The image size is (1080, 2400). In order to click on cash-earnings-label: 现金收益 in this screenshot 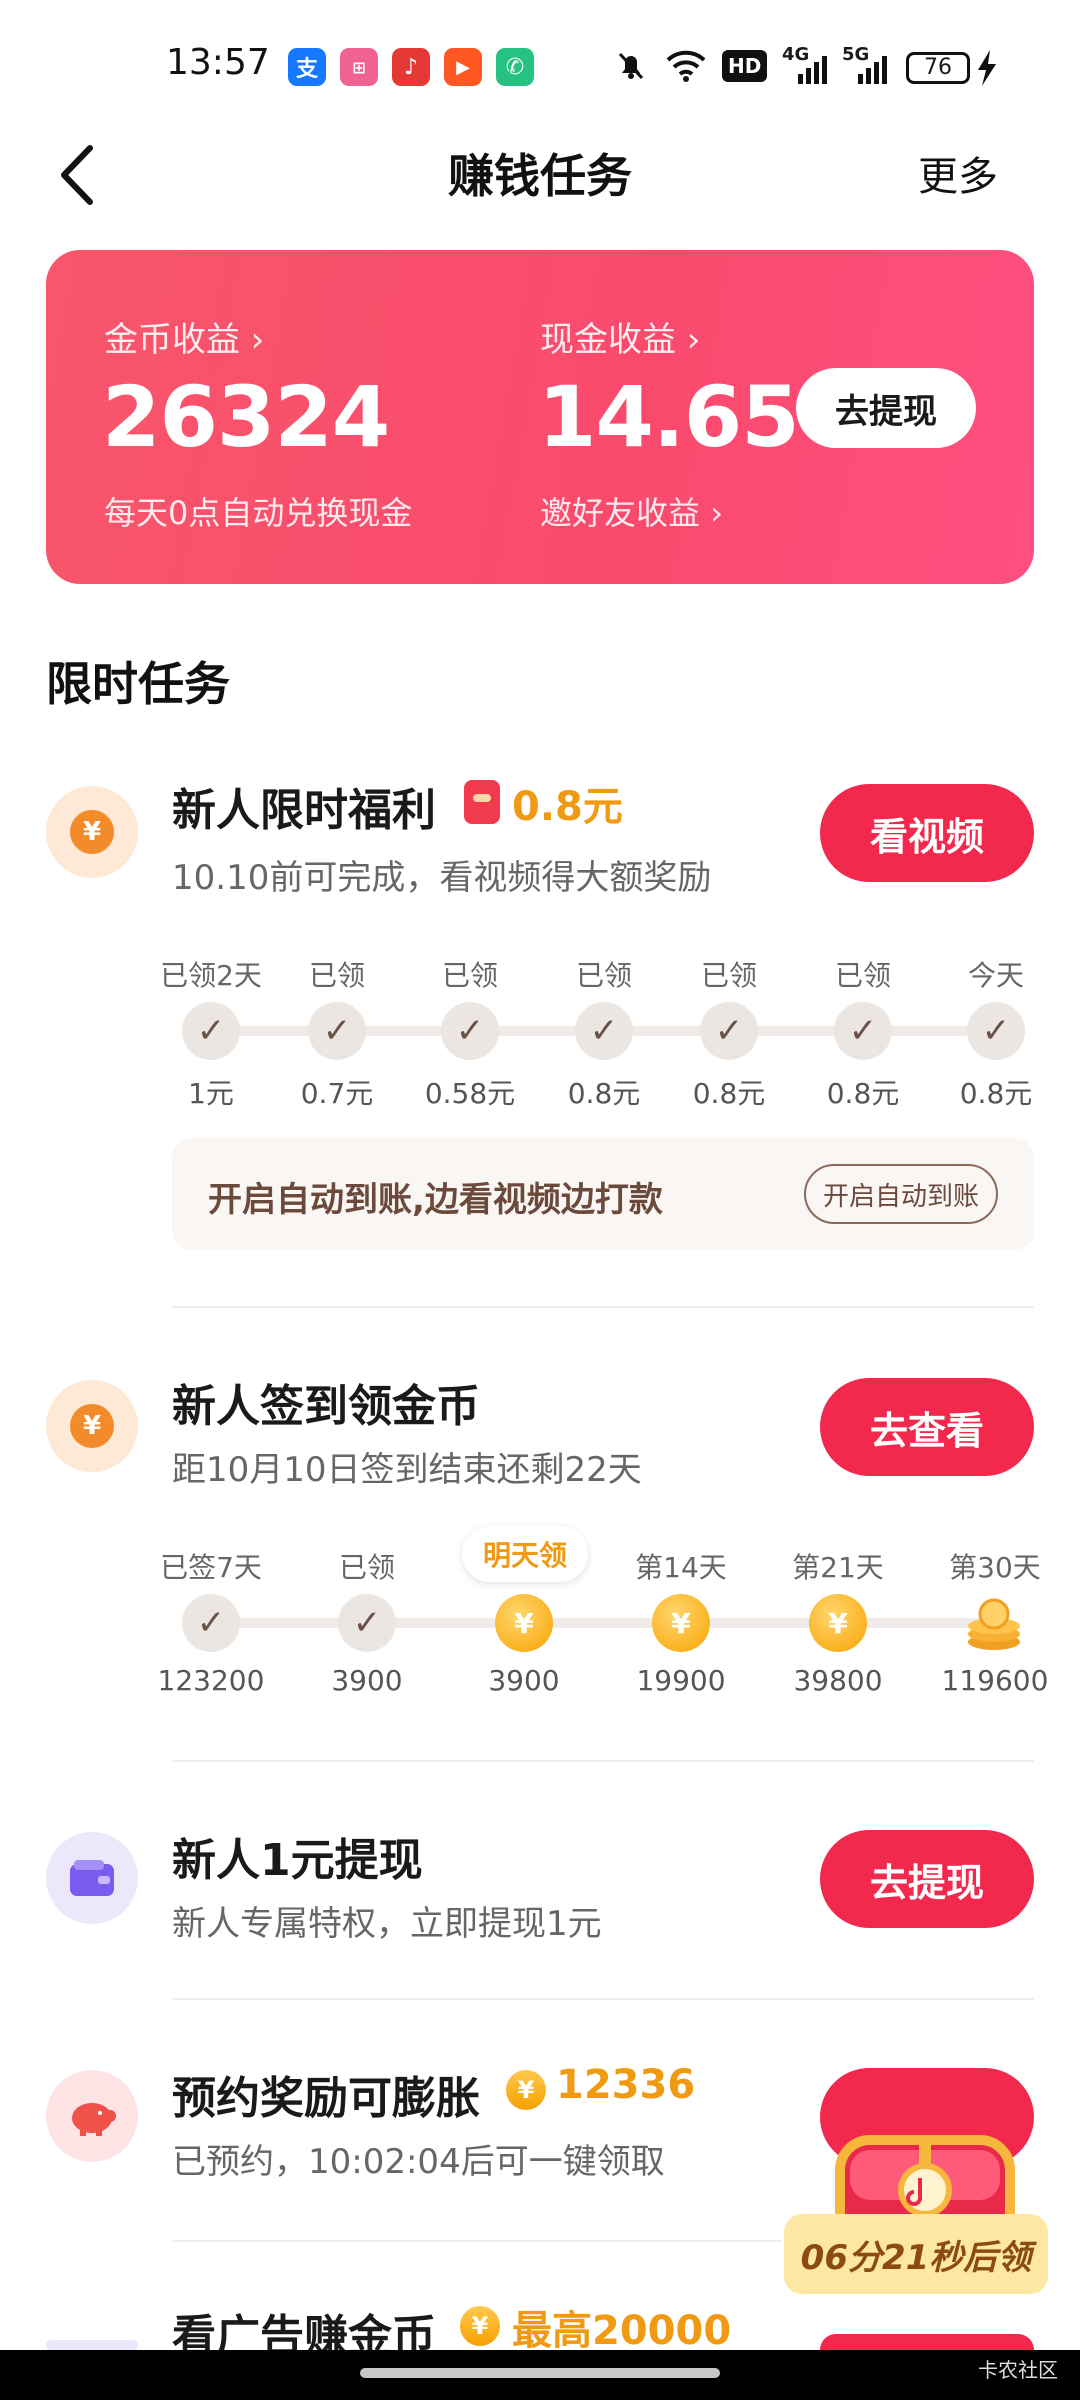, I will do `click(608, 340)`.